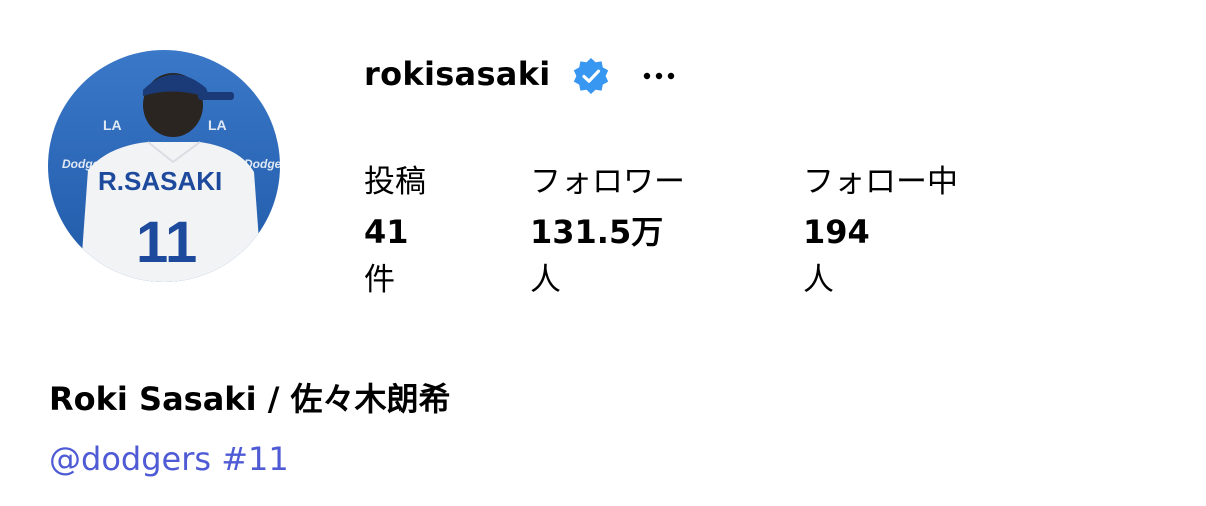 The height and width of the screenshot is (506, 1206). What do you see at coordinates (597, 232) in the screenshot?
I see `stat-followers-value: 131.5万` at bounding box center [597, 232].